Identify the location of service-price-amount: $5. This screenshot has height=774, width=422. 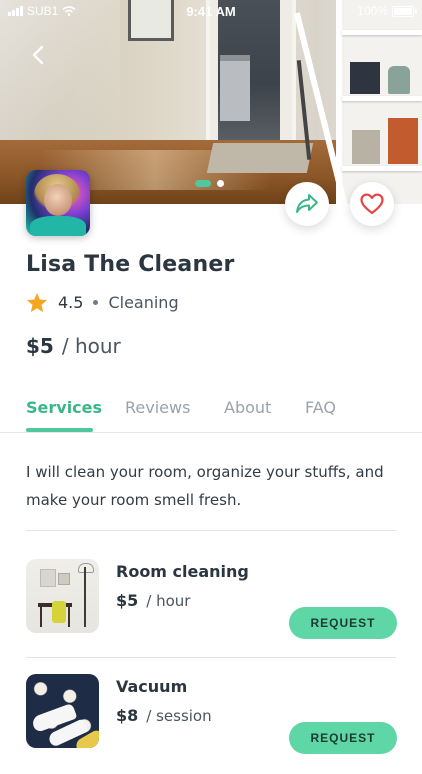
(127, 600).